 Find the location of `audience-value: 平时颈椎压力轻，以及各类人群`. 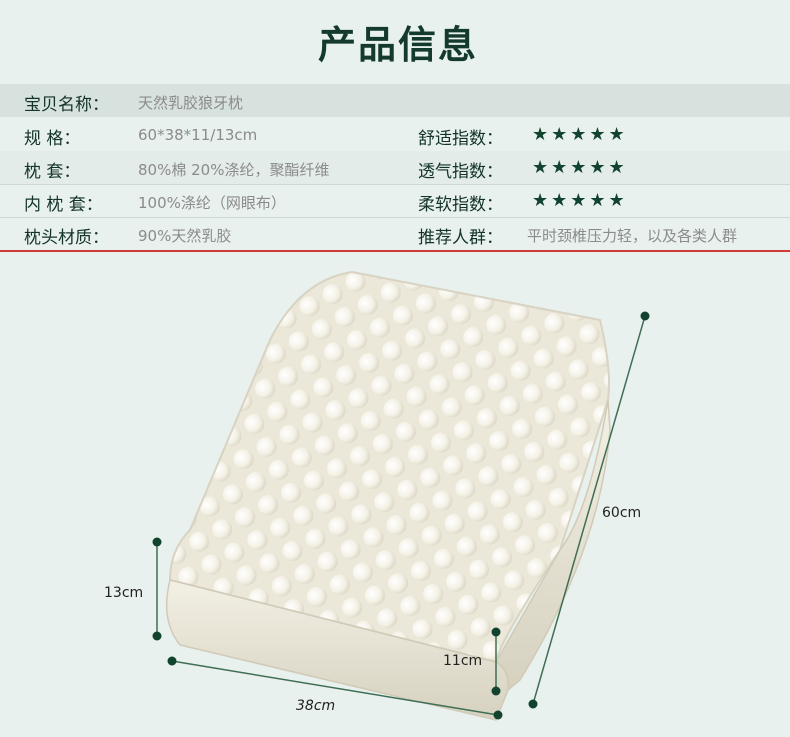

audience-value: 平时颈椎压力轻，以及各类人群 is located at coordinates (632, 236).